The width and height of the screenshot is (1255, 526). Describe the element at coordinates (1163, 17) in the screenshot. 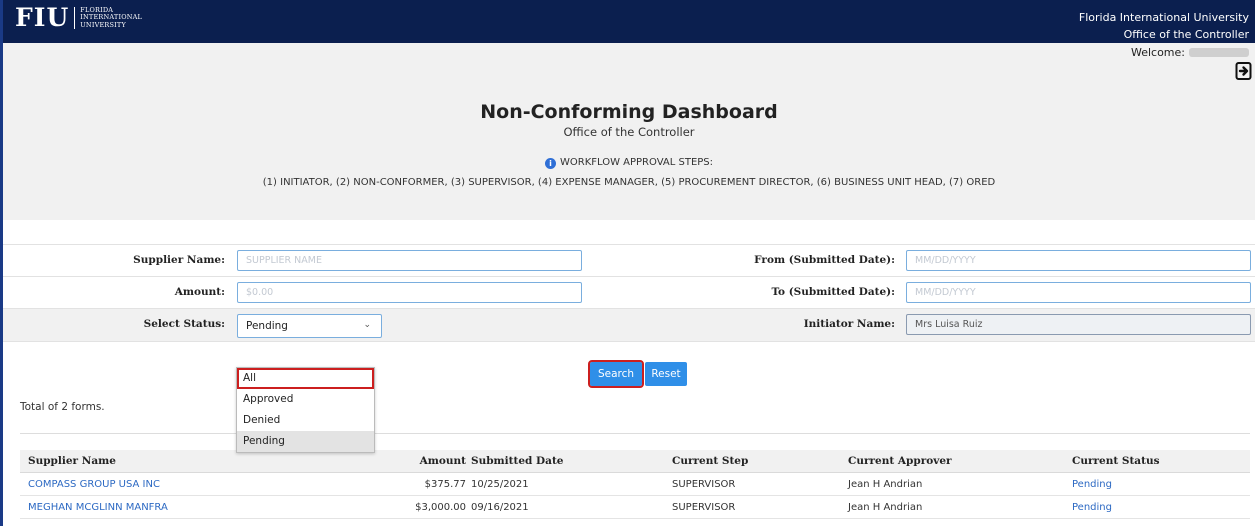

I see `org-name: Florida International University` at that location.